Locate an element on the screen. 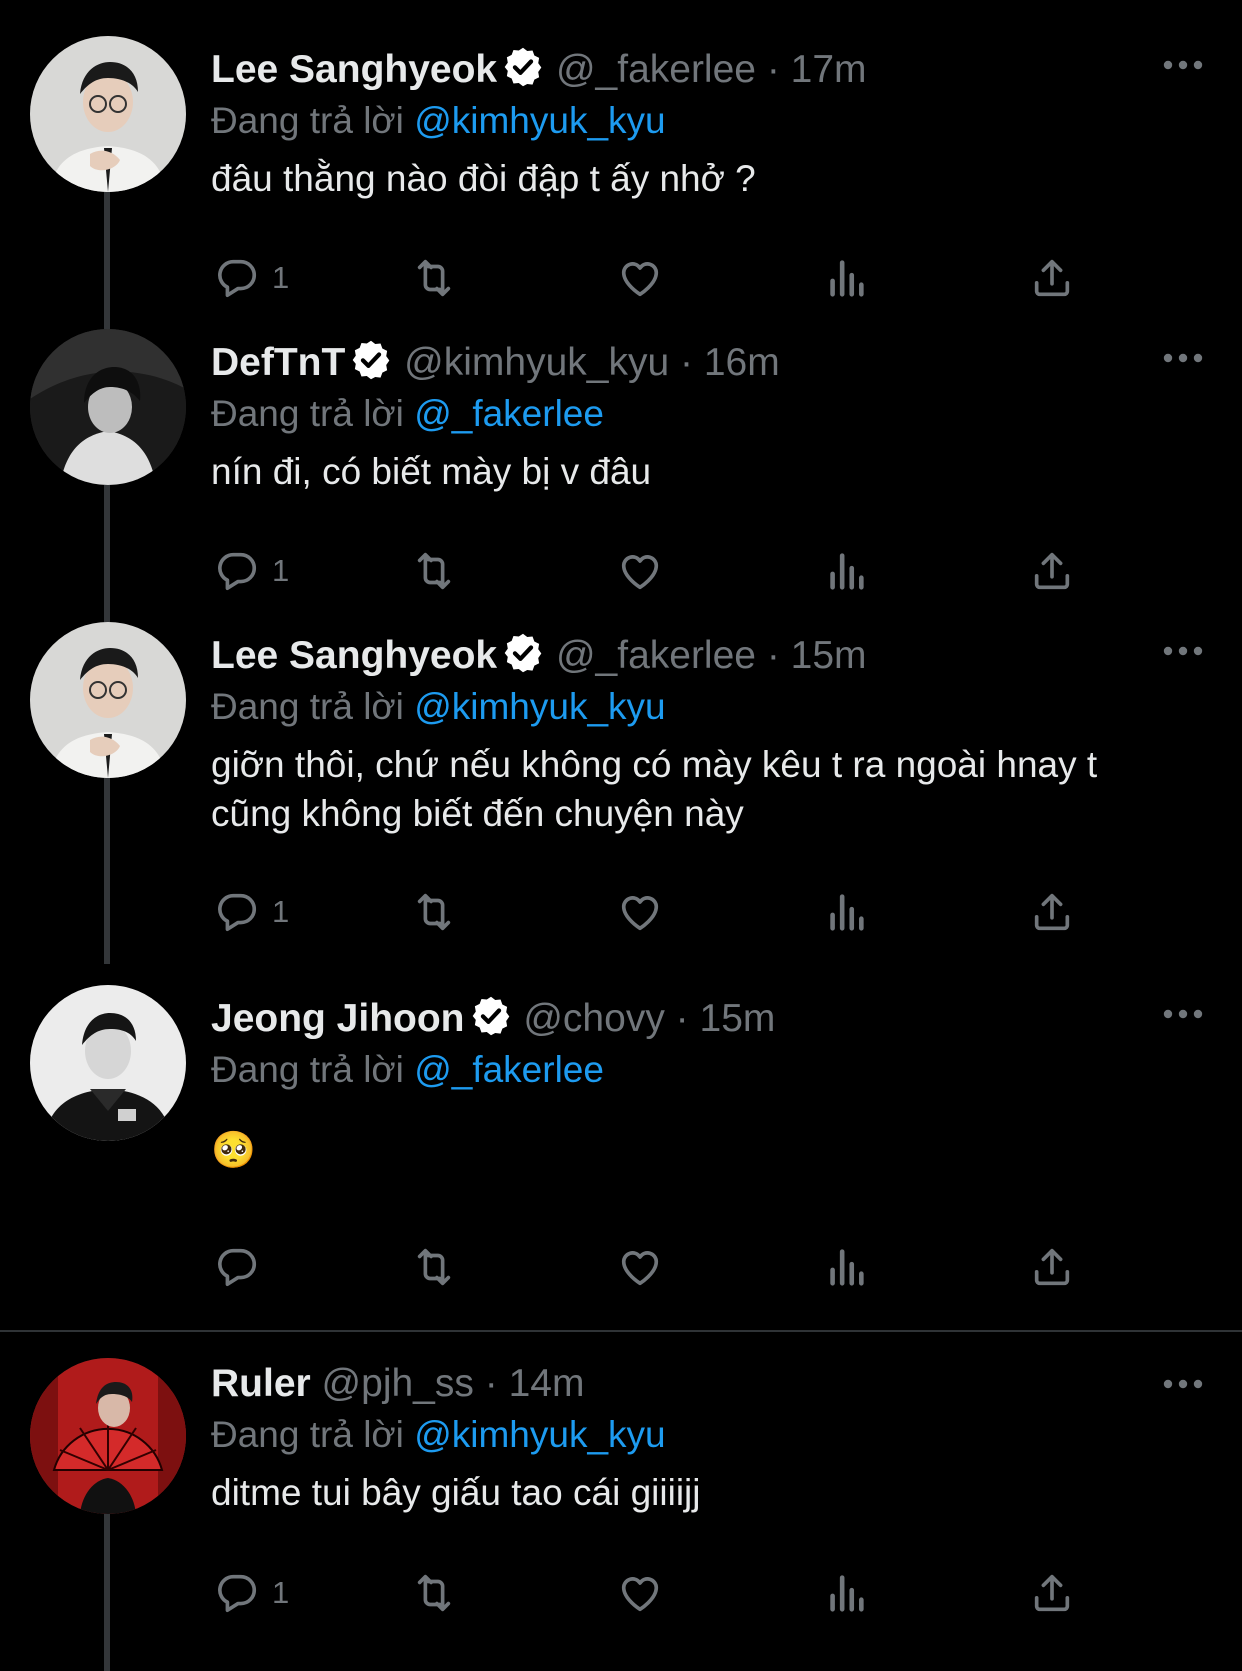  tweet-text: nín đi, có biết mày bị v đâu is located at coordinates (431, 471).